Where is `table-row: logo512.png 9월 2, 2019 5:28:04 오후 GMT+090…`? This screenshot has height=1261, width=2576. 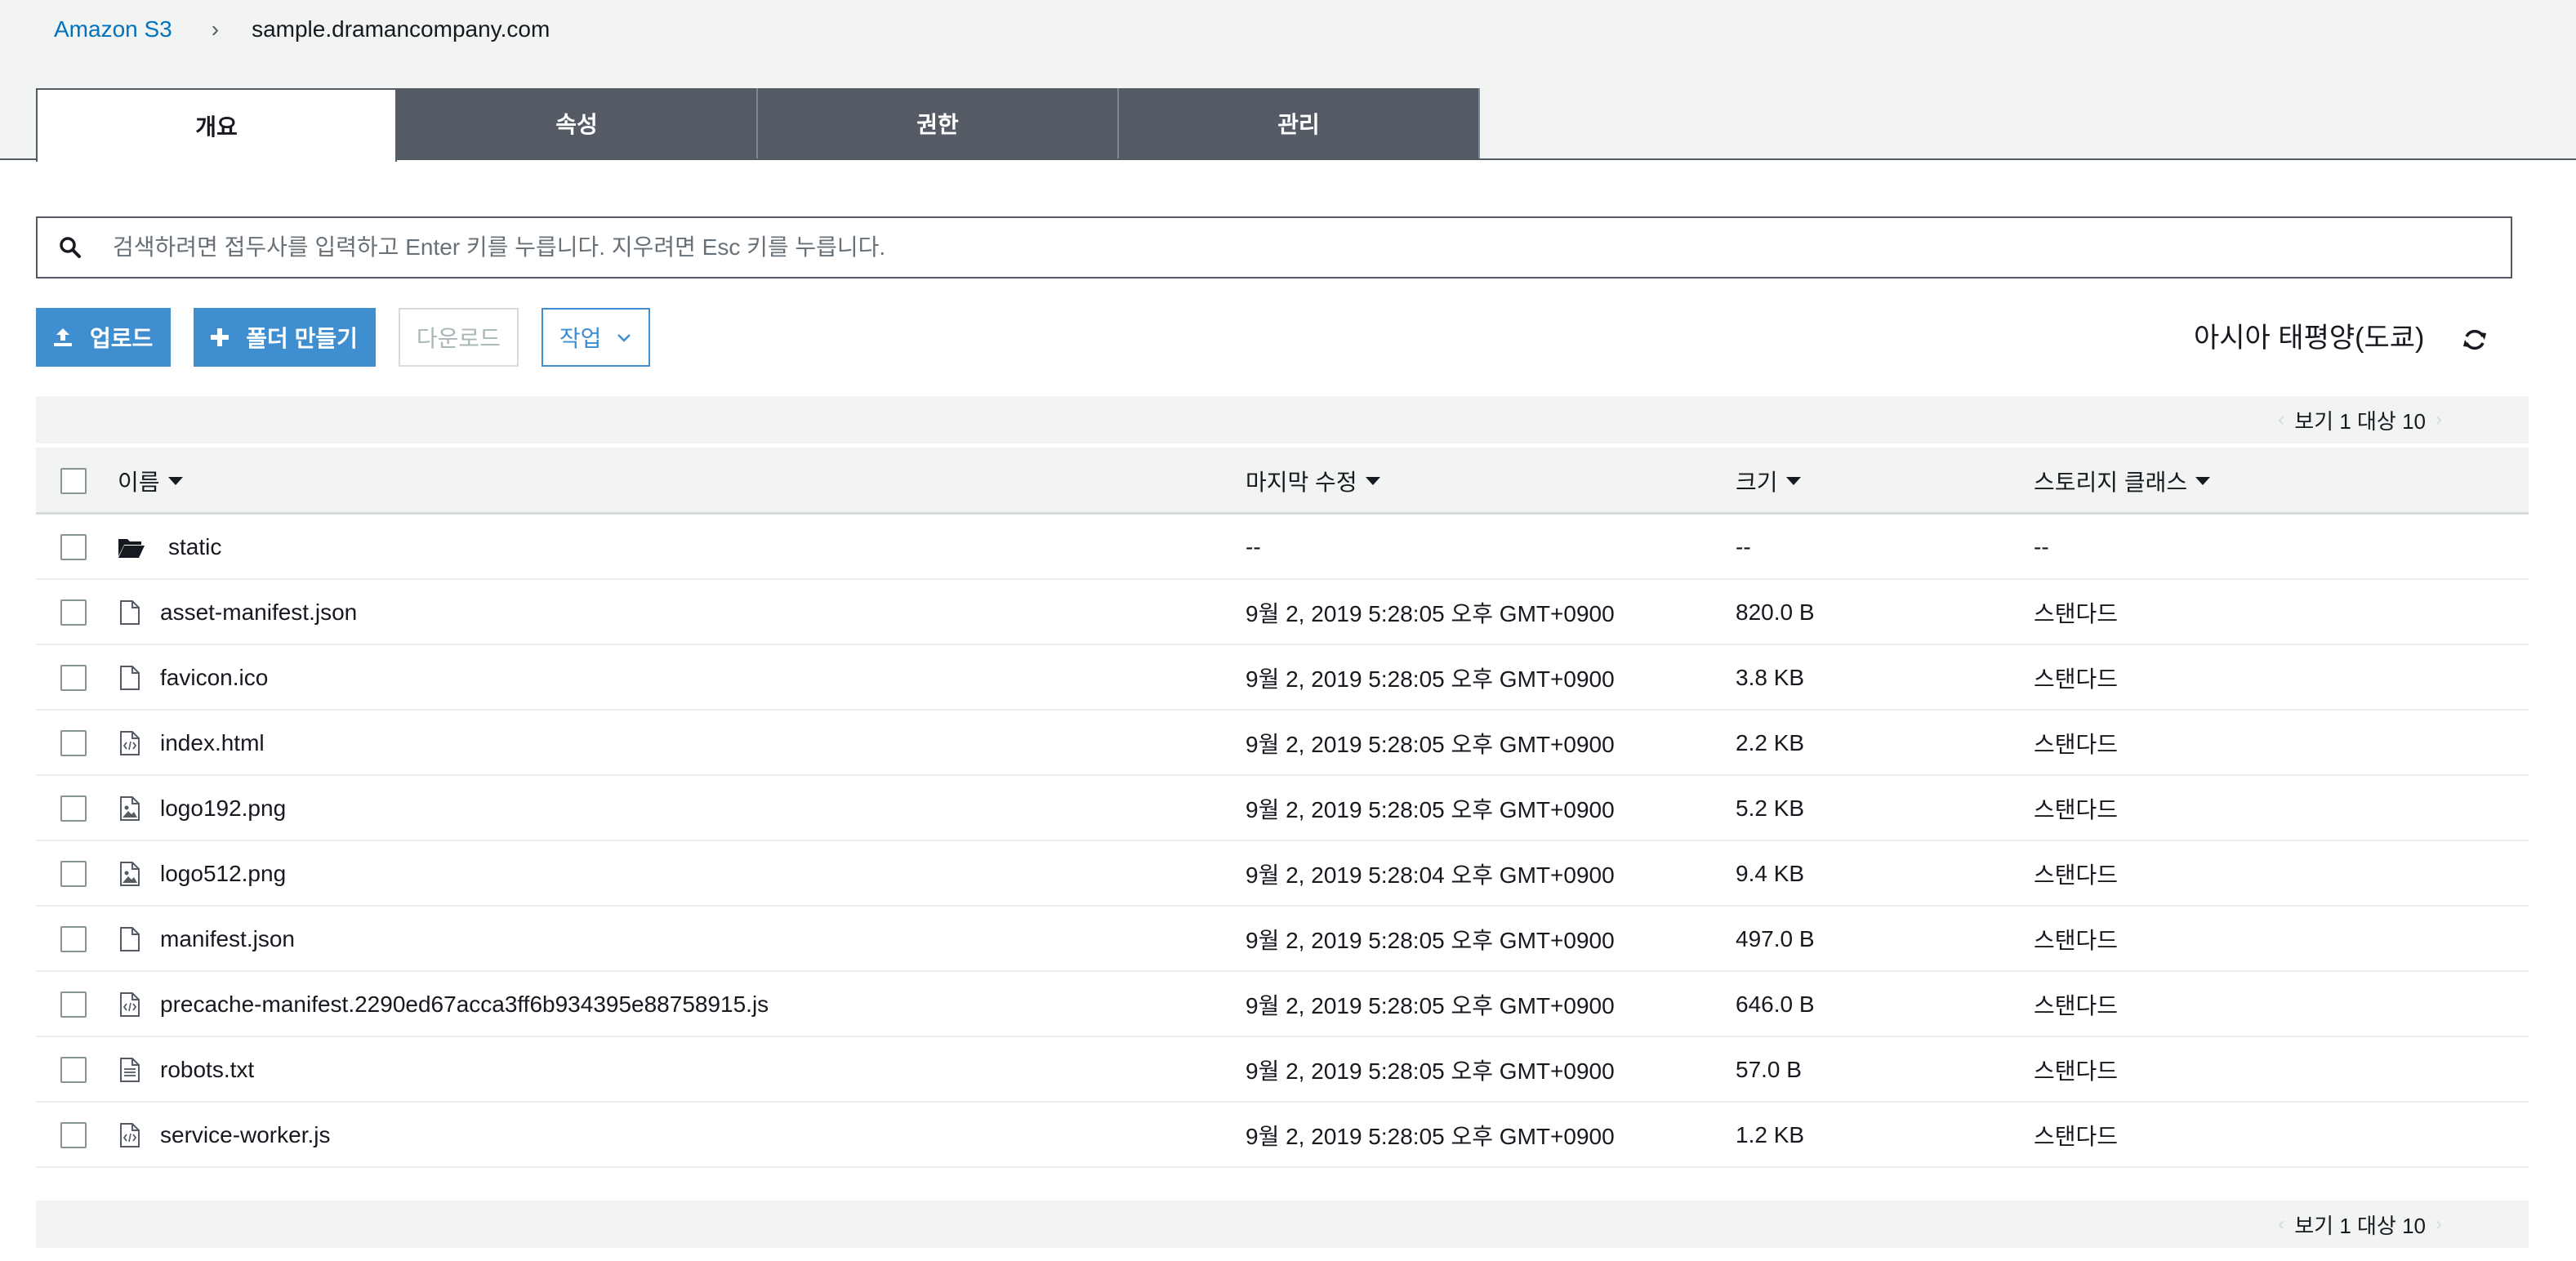 table-row: logo512.png 9월 2, 2019 5:28:04 오후 GMT+090… is located at coordinates (1282, 874).